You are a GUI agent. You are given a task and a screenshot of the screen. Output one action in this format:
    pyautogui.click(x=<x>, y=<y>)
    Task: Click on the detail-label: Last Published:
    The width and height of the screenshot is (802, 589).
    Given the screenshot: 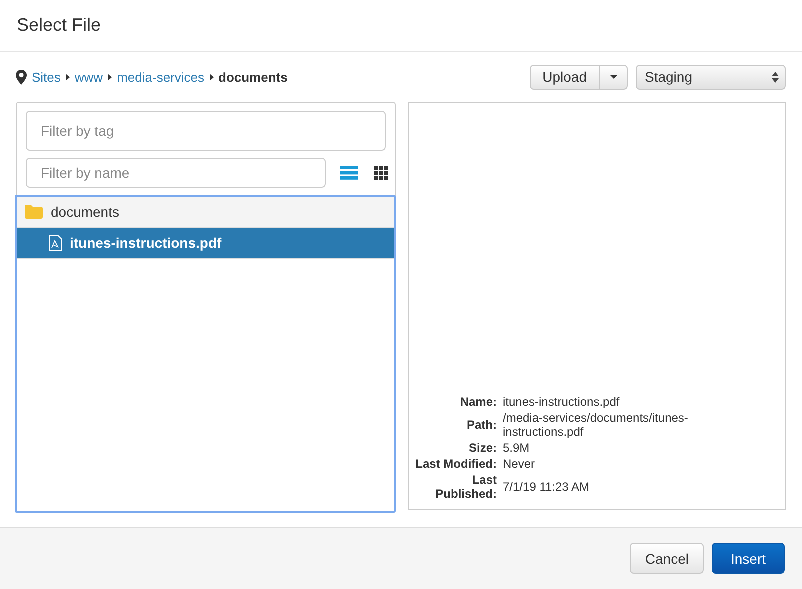 What is the action you would take?
    pyautogui.click(x=465, y=487)
    